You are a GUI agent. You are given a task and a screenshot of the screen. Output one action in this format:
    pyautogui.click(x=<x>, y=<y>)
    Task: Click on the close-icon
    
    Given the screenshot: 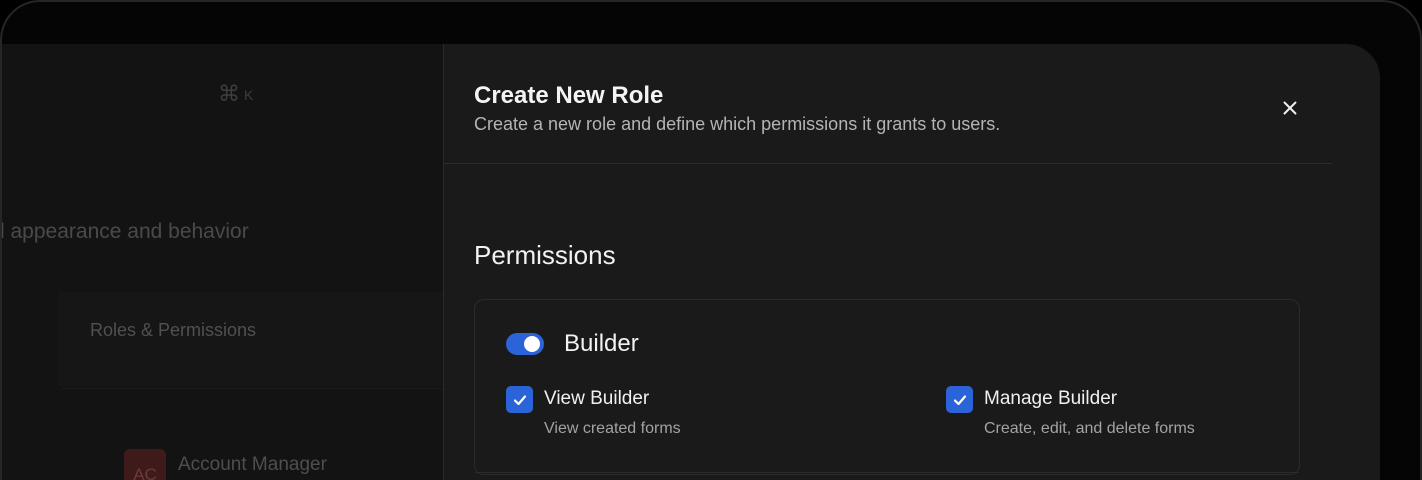 What is the action you would take?
    pyautogui.click(x=1290, y=108)
    